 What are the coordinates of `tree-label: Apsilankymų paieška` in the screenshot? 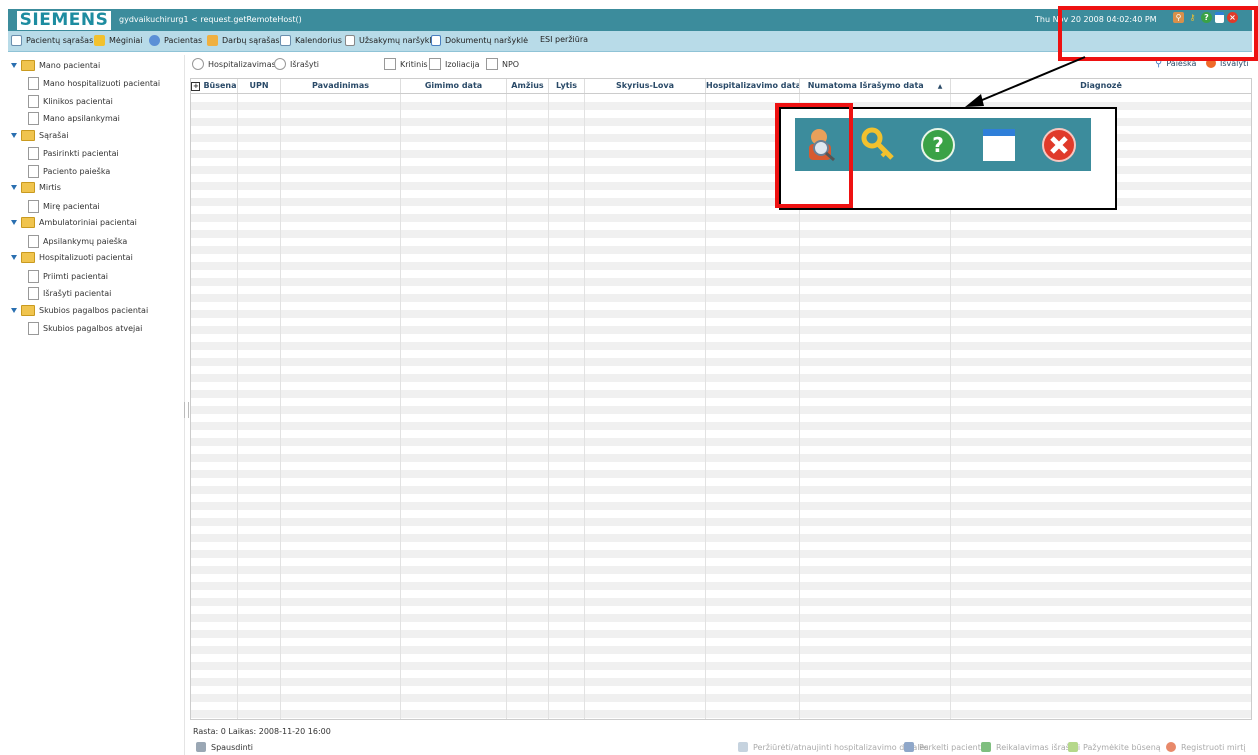 It's located at (85, 241).